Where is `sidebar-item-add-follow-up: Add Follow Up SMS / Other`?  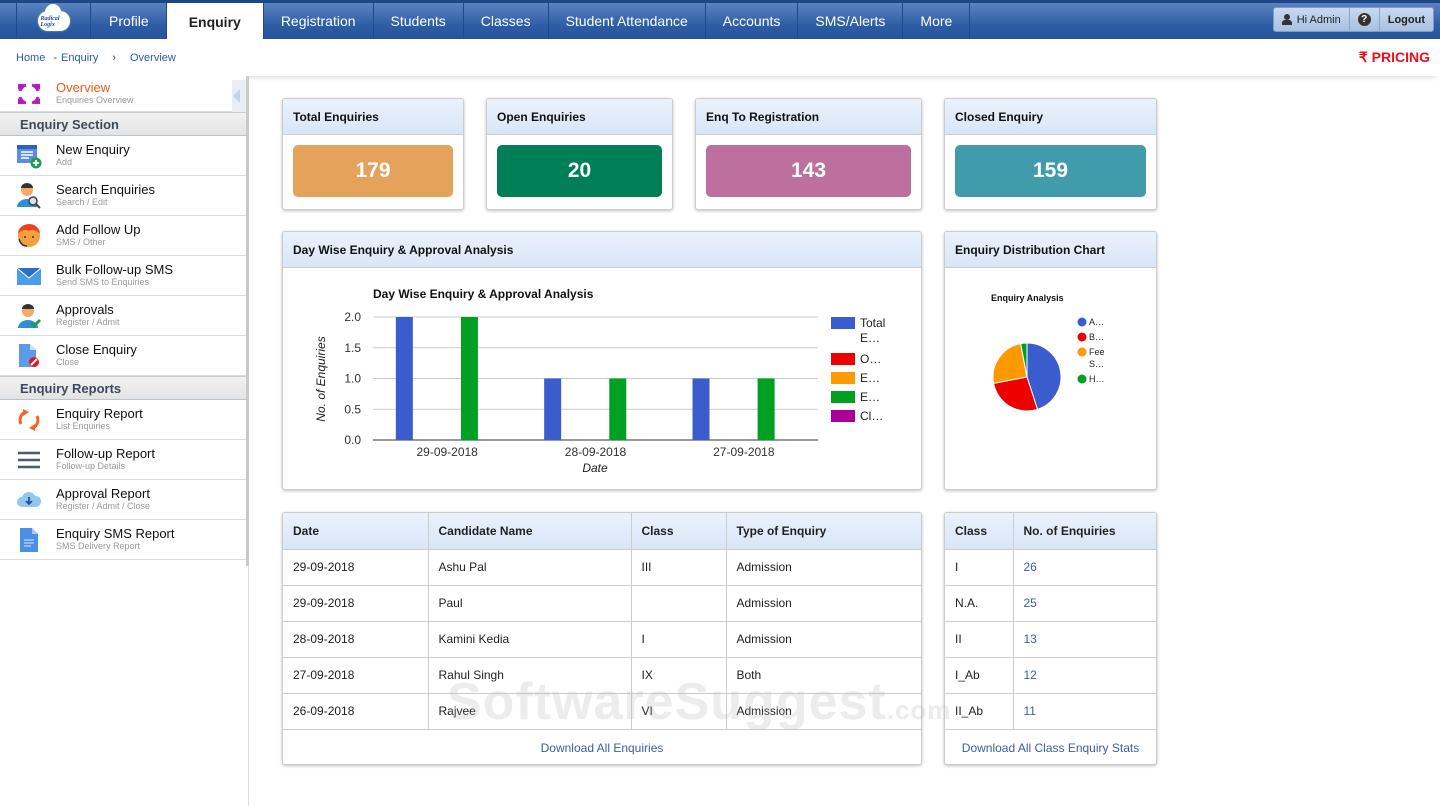
sidebar-item-add-follow-up: Add Follow Up SMS / Other is located at coordinates (123, 236).